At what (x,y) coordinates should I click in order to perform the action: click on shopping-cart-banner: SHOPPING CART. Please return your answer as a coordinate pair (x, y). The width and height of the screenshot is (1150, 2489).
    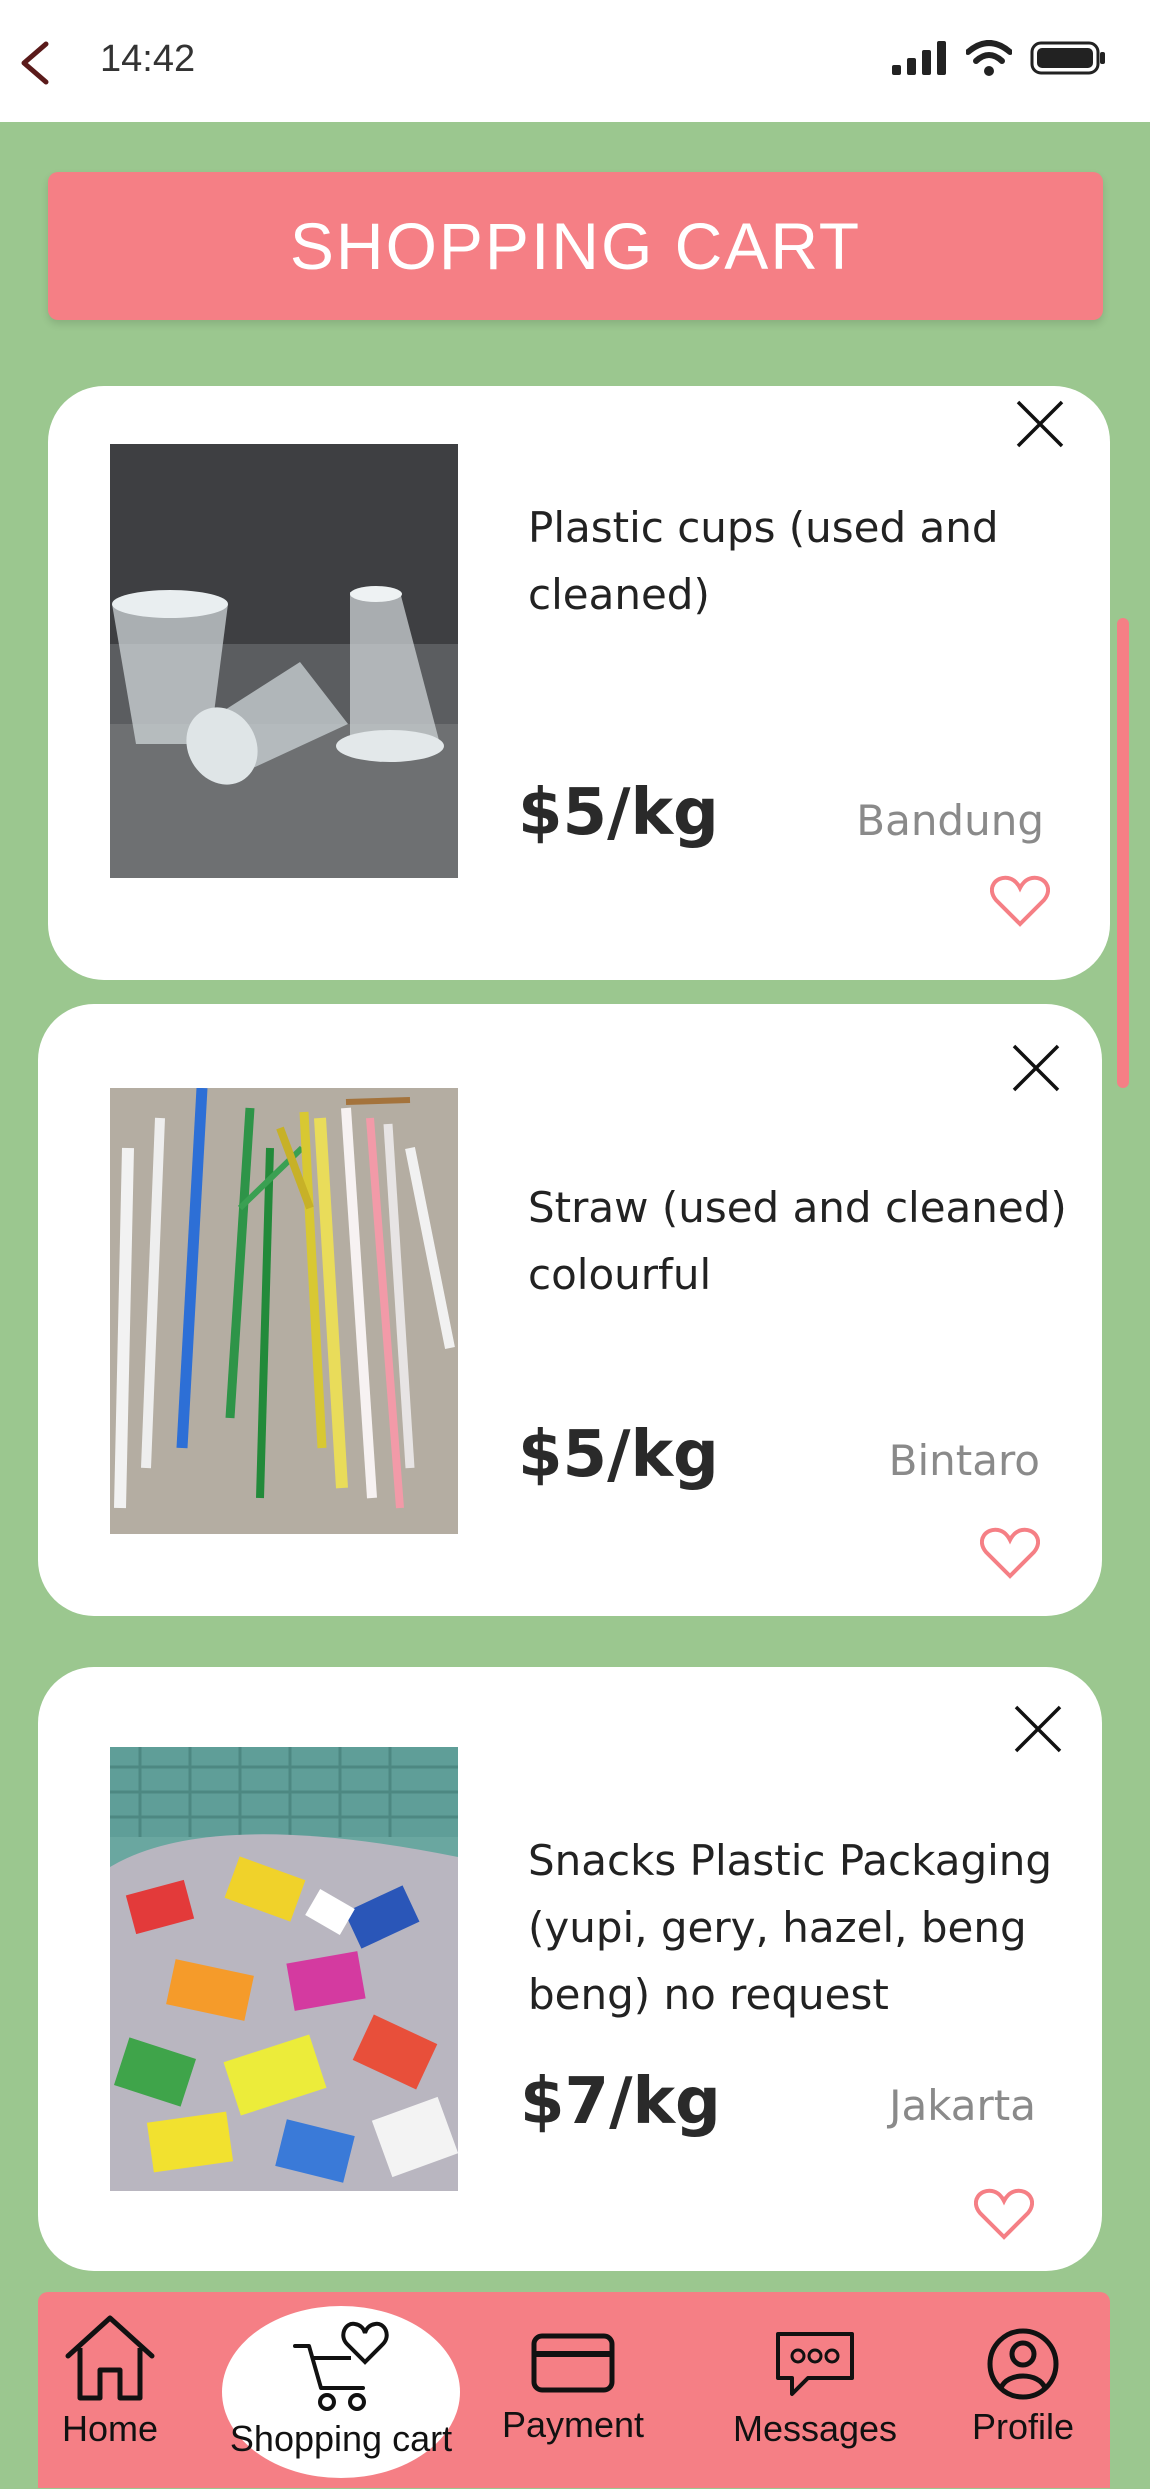
    Looking at the image, I should click on (575, 246).